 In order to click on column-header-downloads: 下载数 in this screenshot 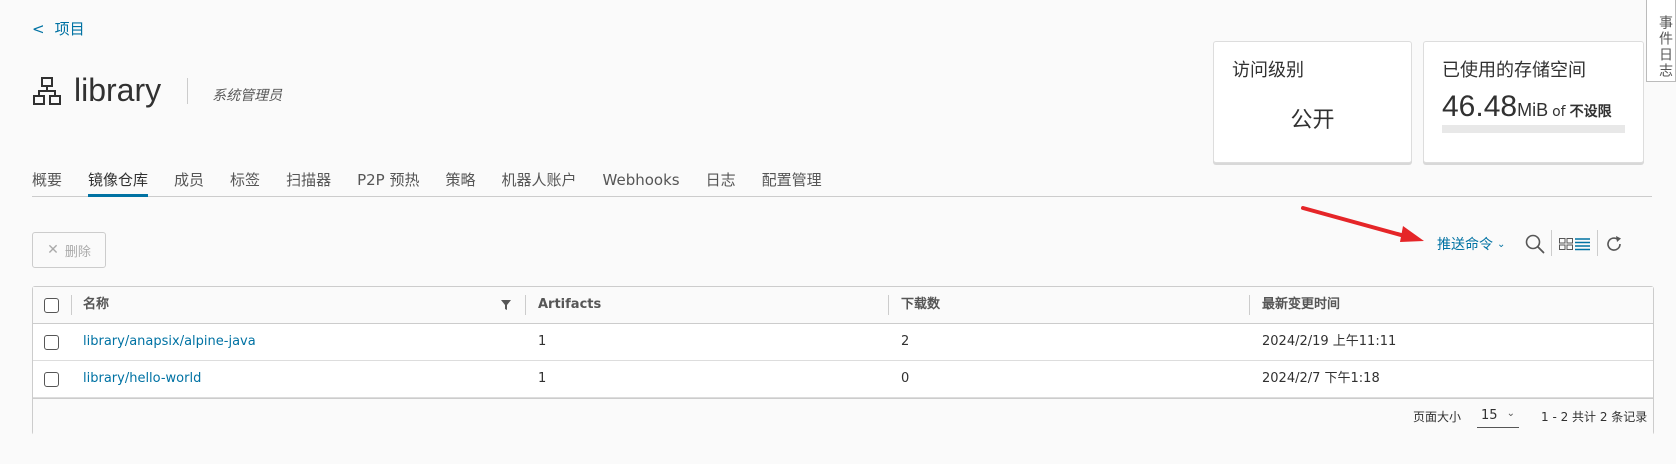, I will do `click(920, 305)`.